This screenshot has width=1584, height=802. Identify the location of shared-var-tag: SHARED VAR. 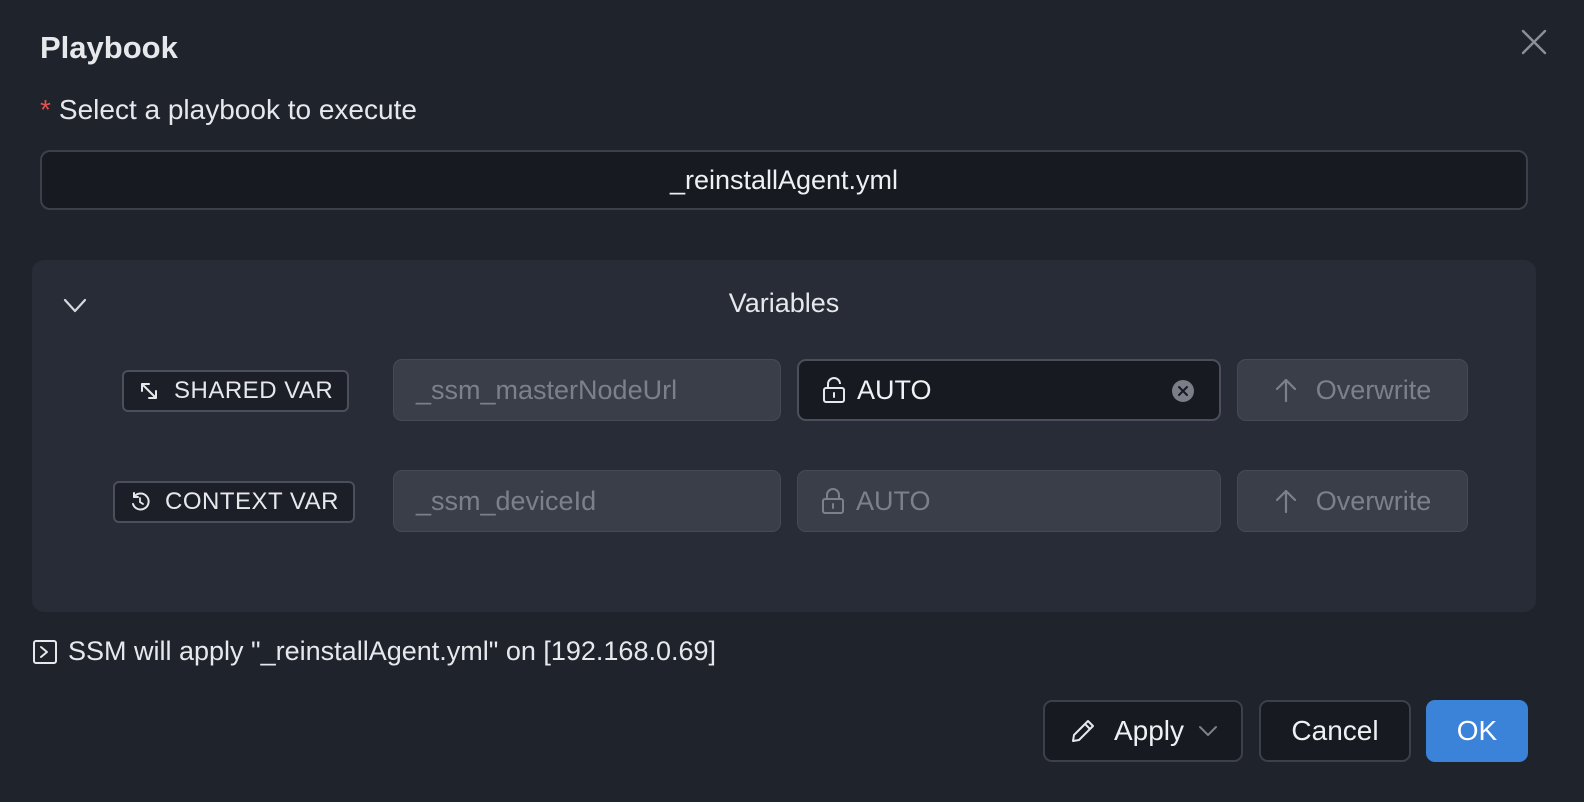
(236, 391).